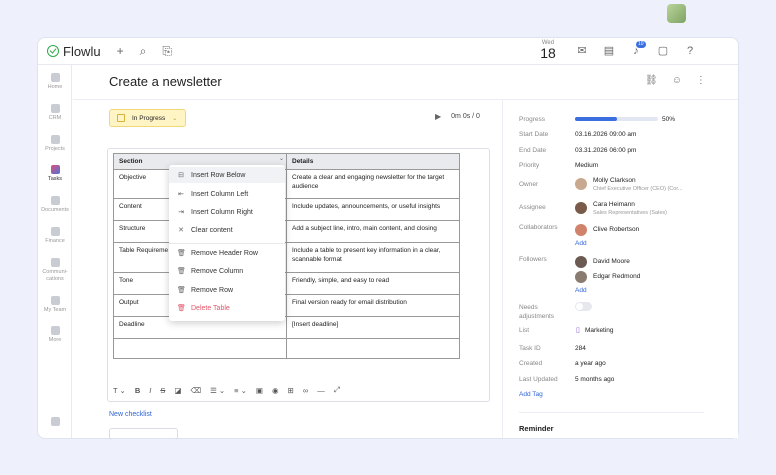 This screenshot has width=776, height=475. Describe the element at coordinates (55, 118) in the screenshot. I see `sidebar-item-label: CRM` at that location.